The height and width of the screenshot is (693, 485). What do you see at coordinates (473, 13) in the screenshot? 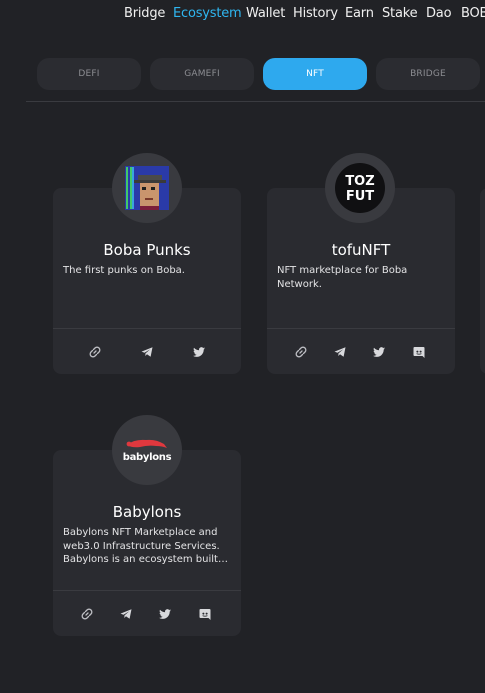
I see `nav-item-boba: BOBA` at bounding box center [473, 13].